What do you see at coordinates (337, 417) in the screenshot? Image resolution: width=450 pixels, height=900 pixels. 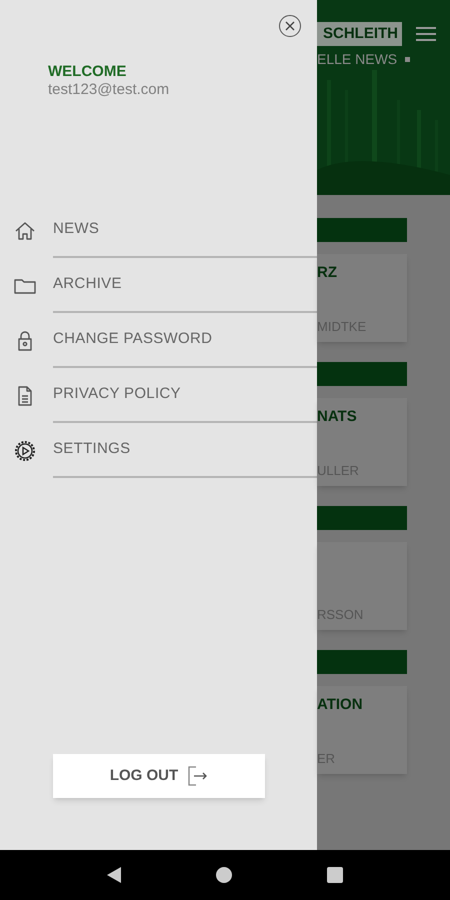 I see `article-title: NATS` at bounding box center [337, 417].